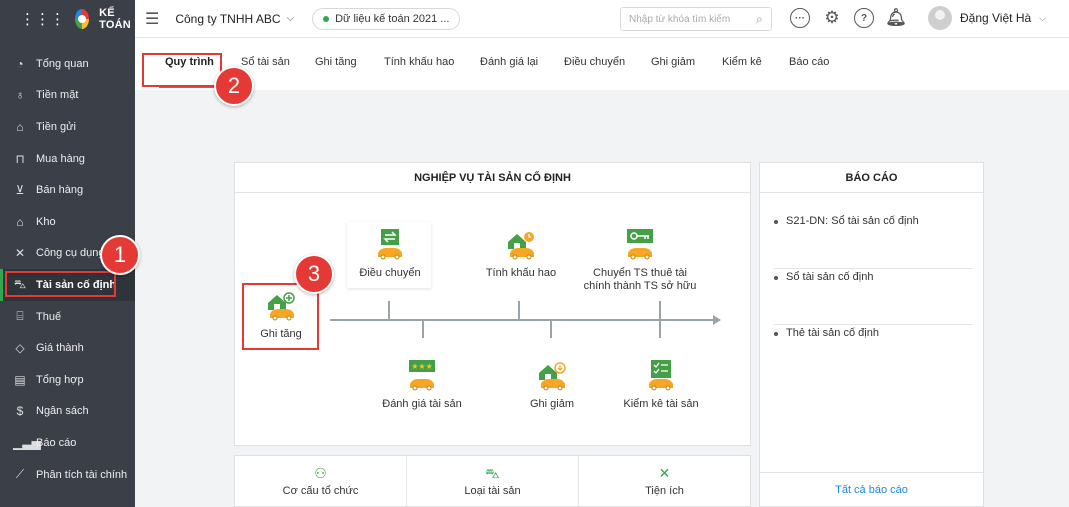 The width and height of the screenshot is (1069, 507). Describe the element at coordinates (809, 66) in the screenshot. I see `tab-bao-cao: Báo cáo` at that location.